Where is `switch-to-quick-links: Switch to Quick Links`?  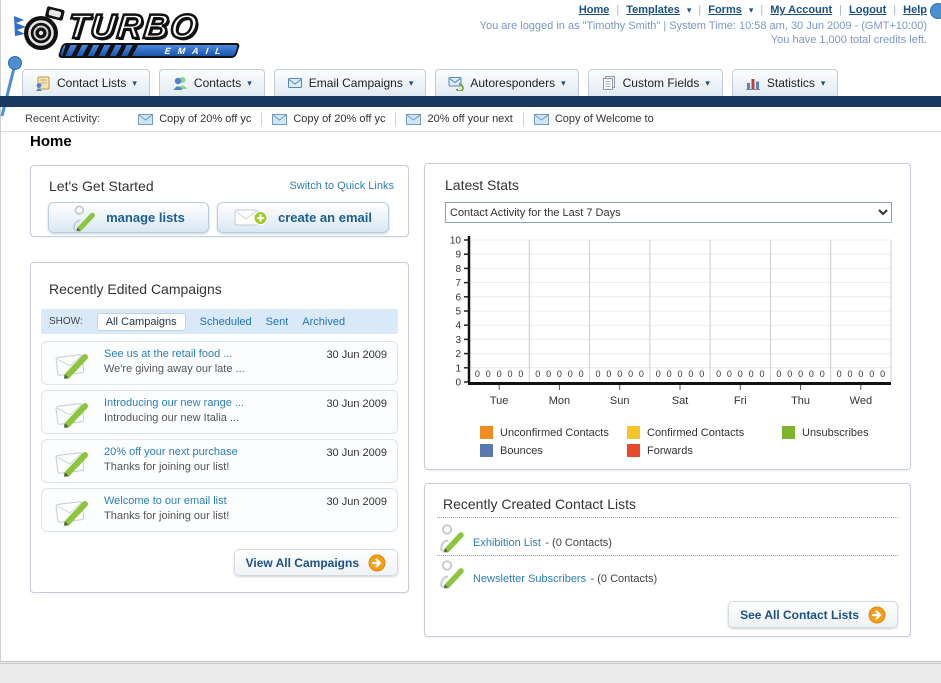 switch-to-quick-links: Switch to Quick Links is located at coordinates (341, 186).